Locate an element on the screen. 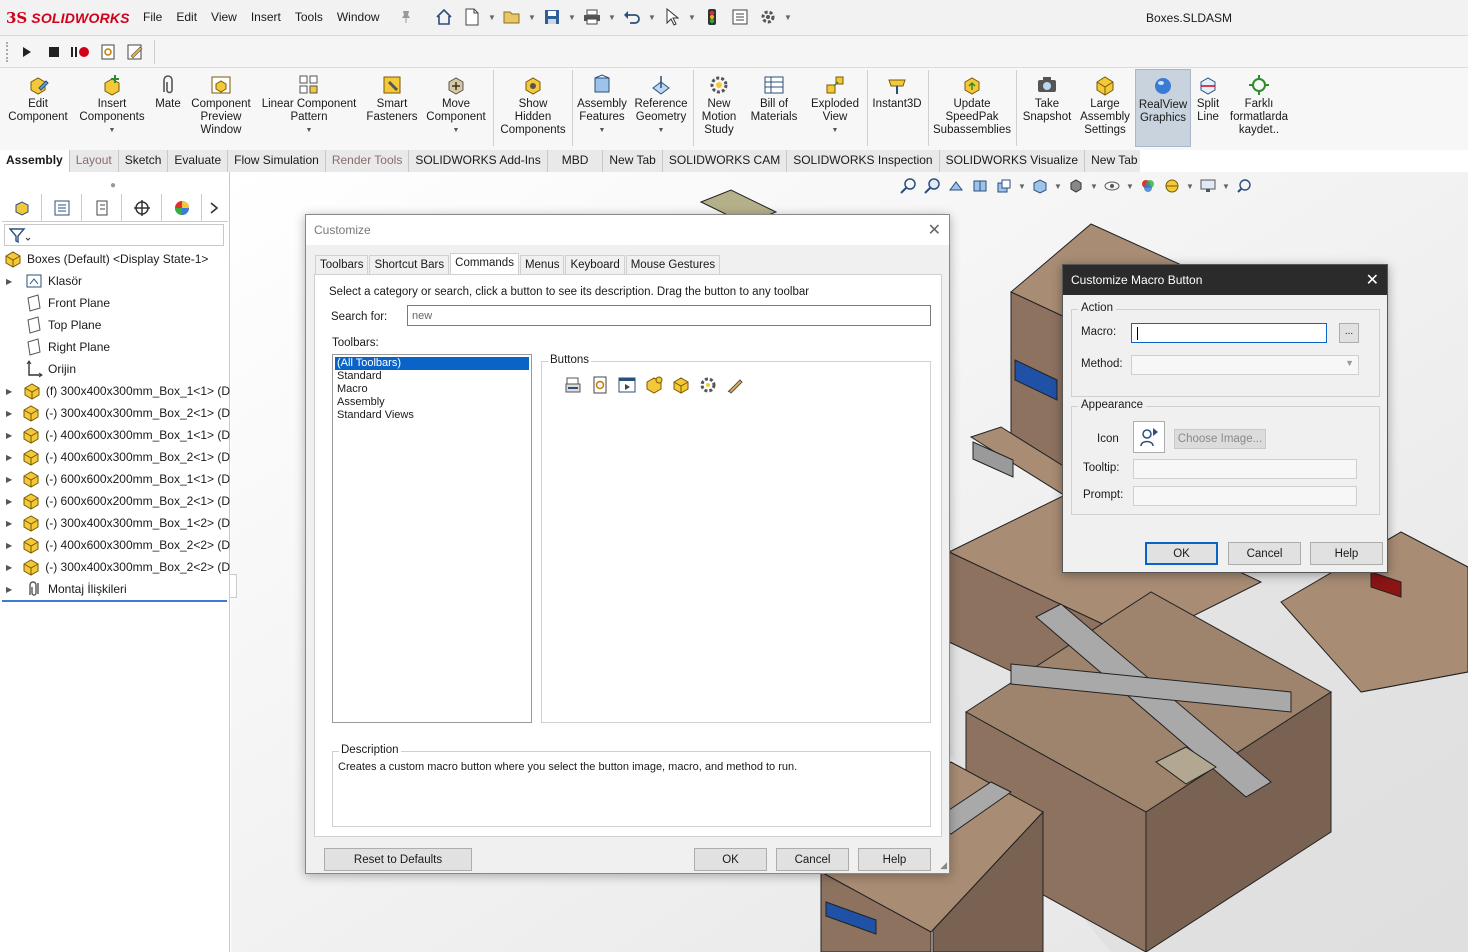 This screenshot has width=1468, height=952. list-item: Standard Views is located at coordinates (432, 415).